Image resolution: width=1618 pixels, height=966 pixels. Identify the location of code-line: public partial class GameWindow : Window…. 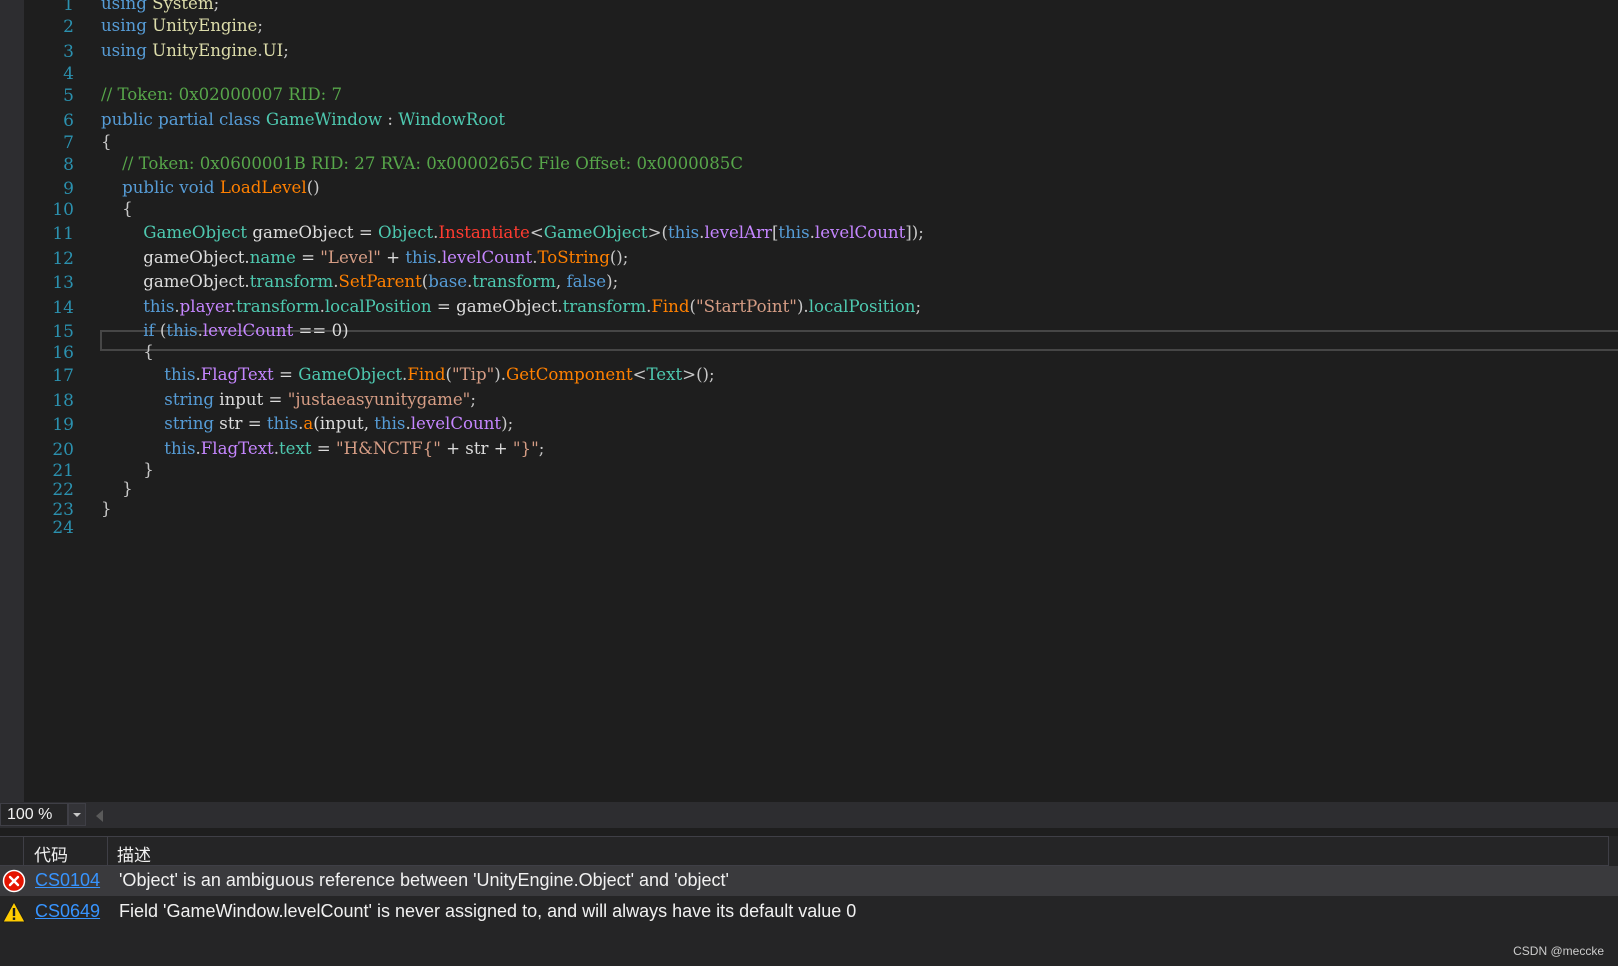
(303, 120).